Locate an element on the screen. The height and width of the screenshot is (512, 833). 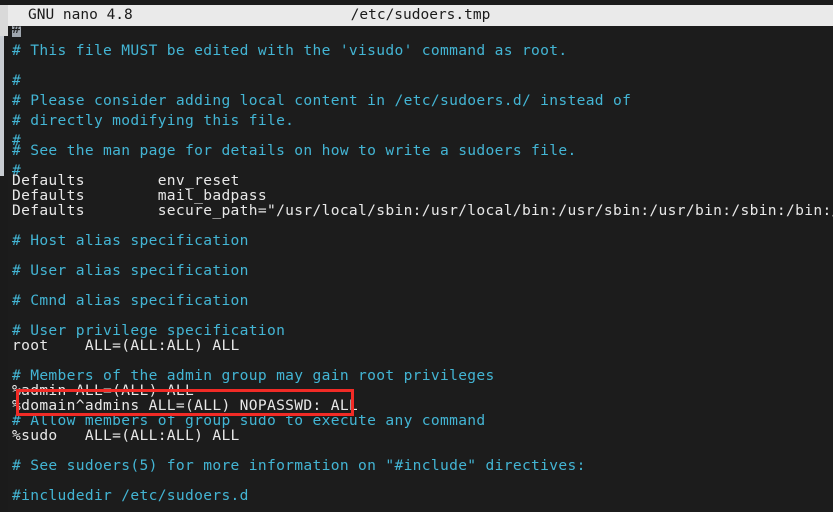
nano-filename-label: /etc/sudoers.tmp is located at coordinates (420, 15).